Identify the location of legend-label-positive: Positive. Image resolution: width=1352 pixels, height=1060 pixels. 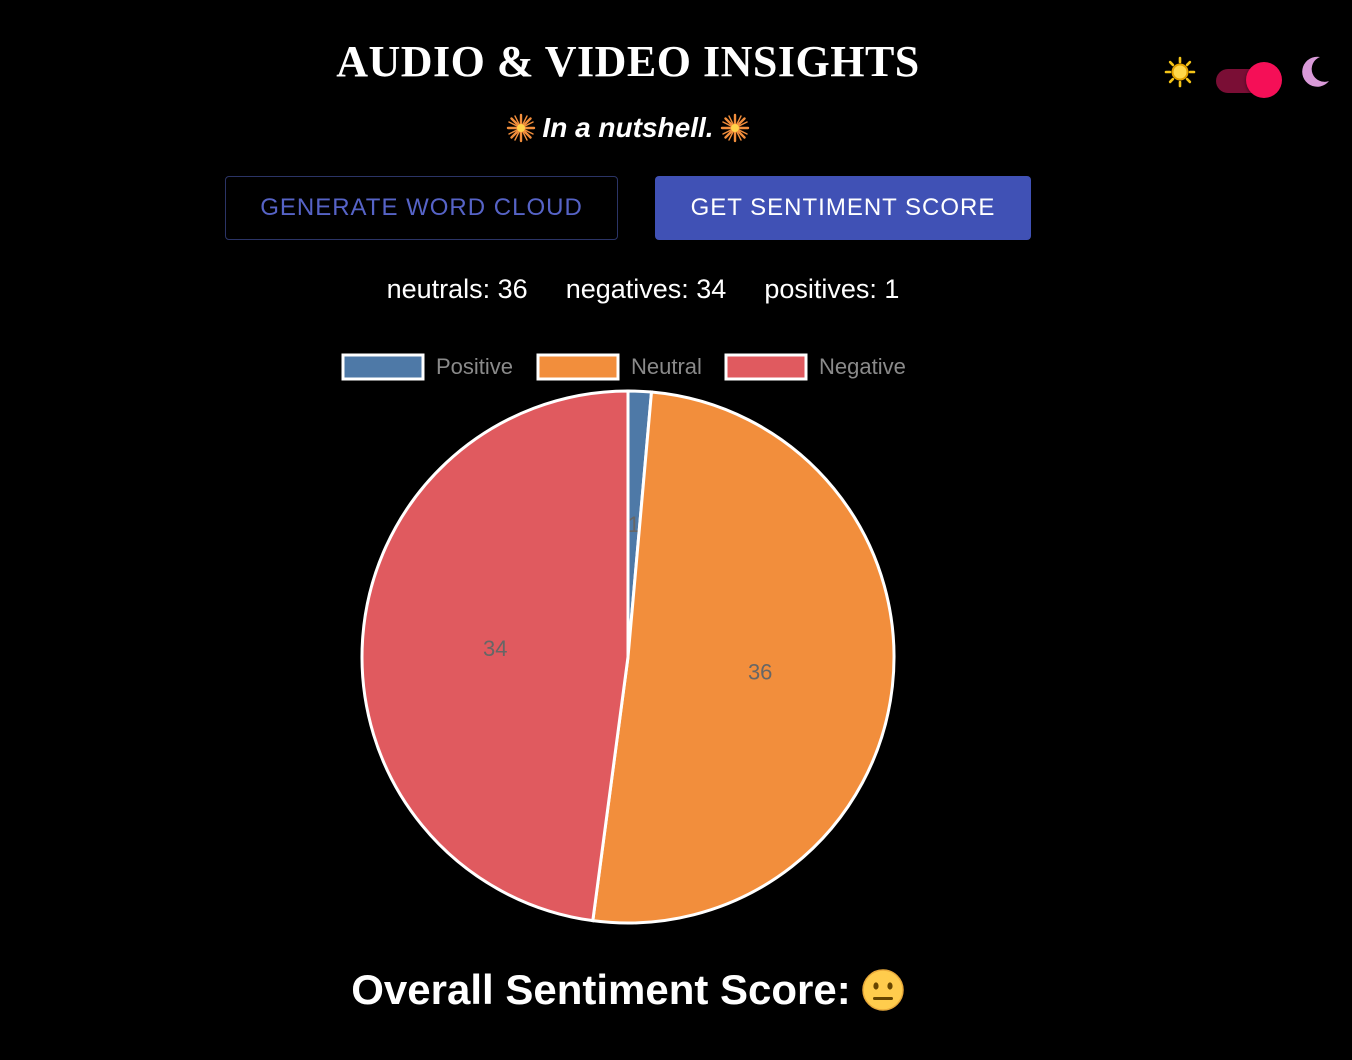
(474, 366).